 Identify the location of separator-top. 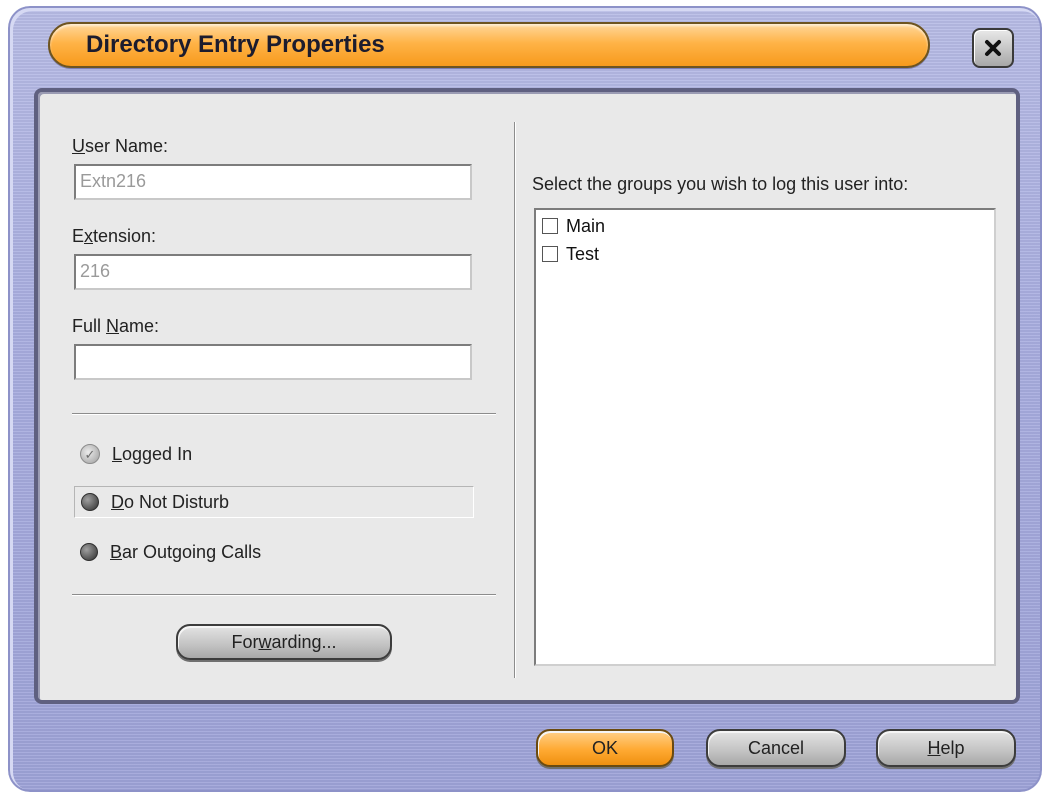
(284, 414).